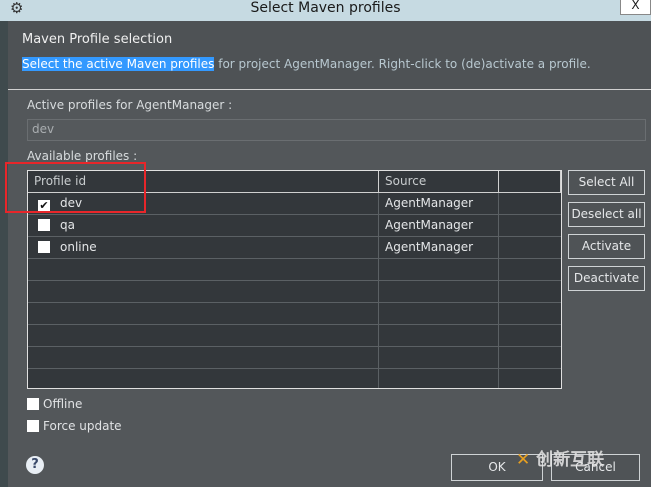 Image resolution: width=651 pixels, height=487 pixels. What do you see at coordinates (97, 39) in the screenshot?
I see `header-title: Maven Profile selection` at bounding box center [97, 39].